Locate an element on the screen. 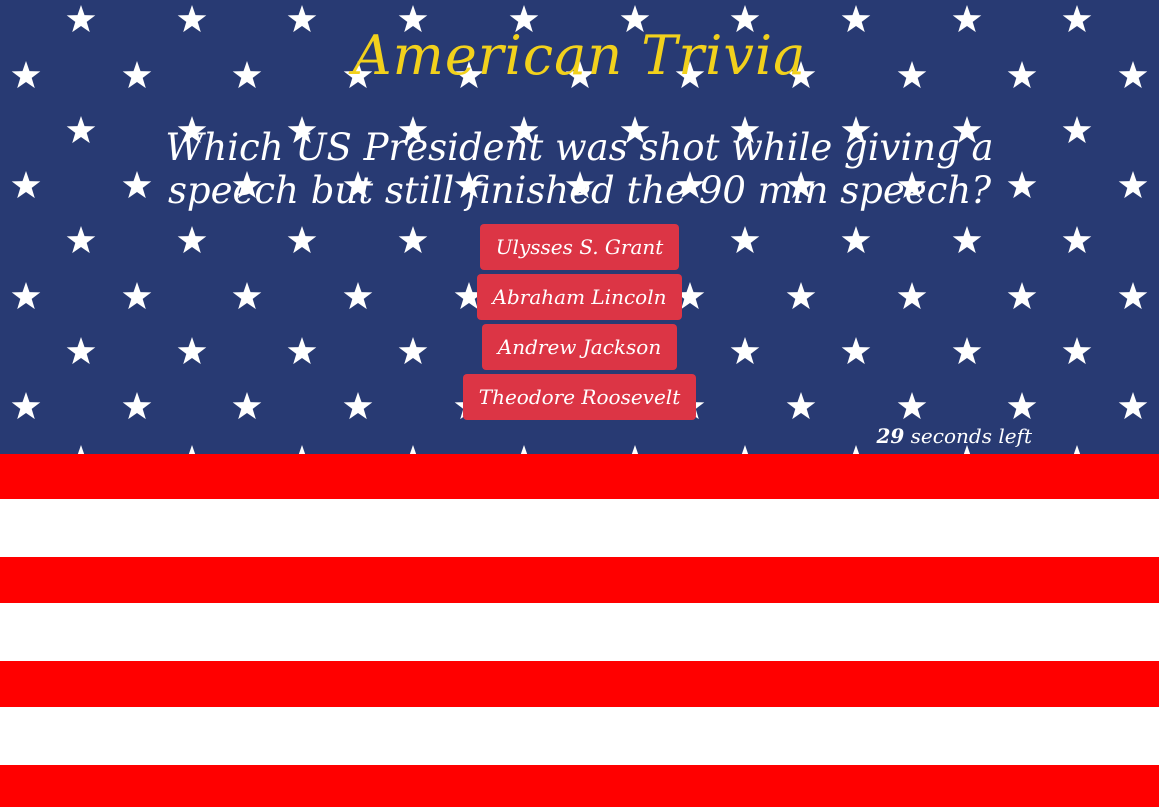 The image size is (1159, 807). timer-seconds: 29 is located at coordinates (890, 436).